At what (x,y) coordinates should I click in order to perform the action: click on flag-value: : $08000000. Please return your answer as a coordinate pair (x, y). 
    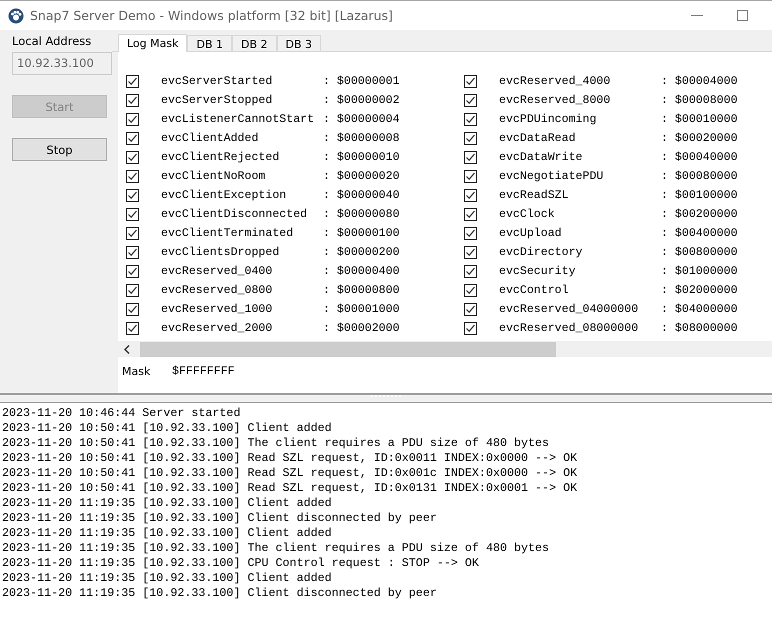
    Looking at the image, I should click on (699, 328).